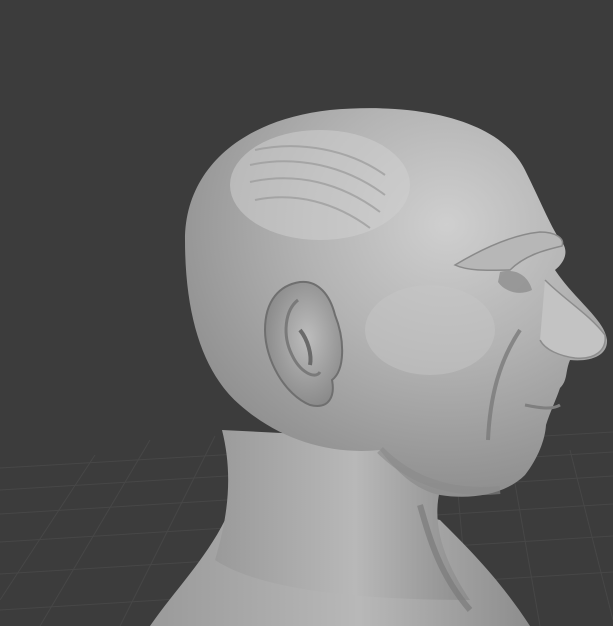 The image size is (613, 626). Describe the element at coordinates (320, 185) in the screenshot. I see `skull-highlight` at that location.